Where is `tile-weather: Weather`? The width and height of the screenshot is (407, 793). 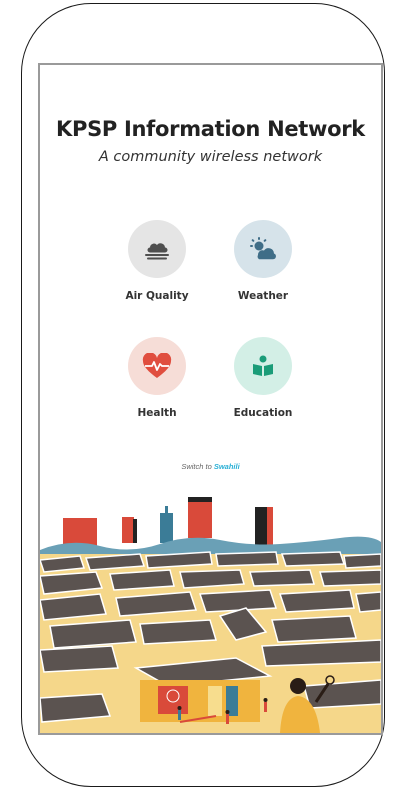
tile-weather: Weather is located at coordinates (263, 261).